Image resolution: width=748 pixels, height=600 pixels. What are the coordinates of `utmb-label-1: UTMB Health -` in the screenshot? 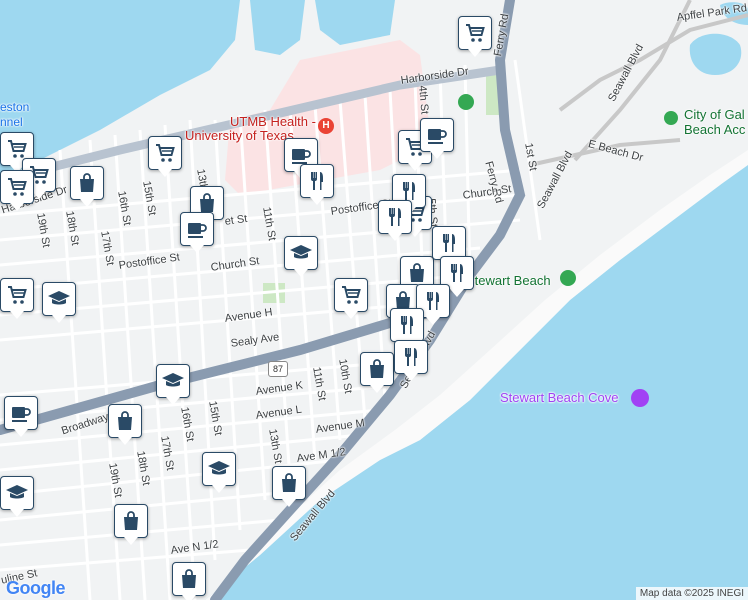 It's located at (273, 121).